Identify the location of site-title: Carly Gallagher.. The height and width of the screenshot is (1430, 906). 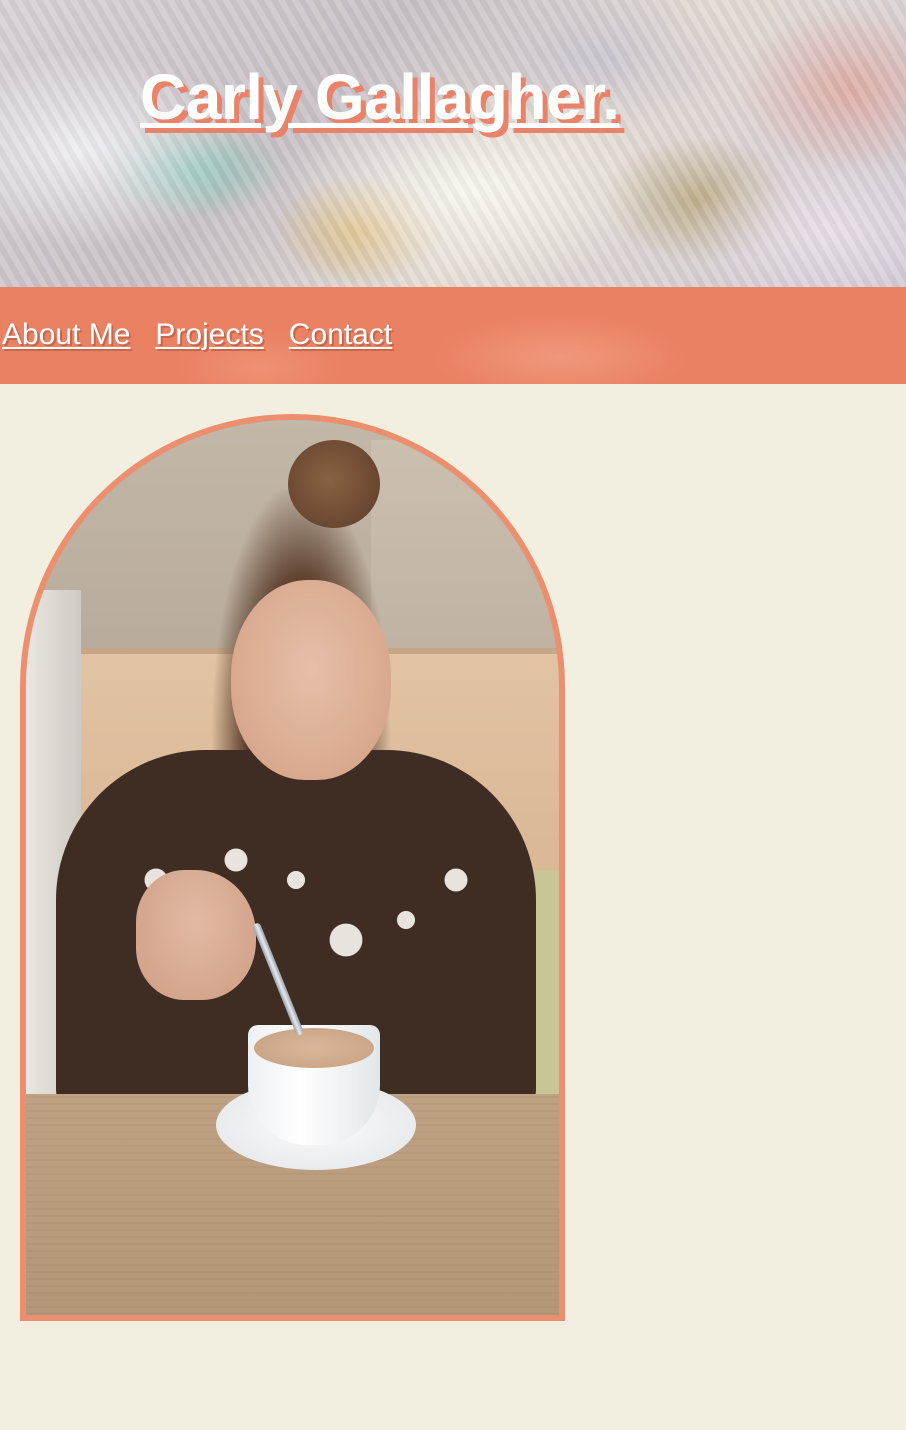
(380, 97).